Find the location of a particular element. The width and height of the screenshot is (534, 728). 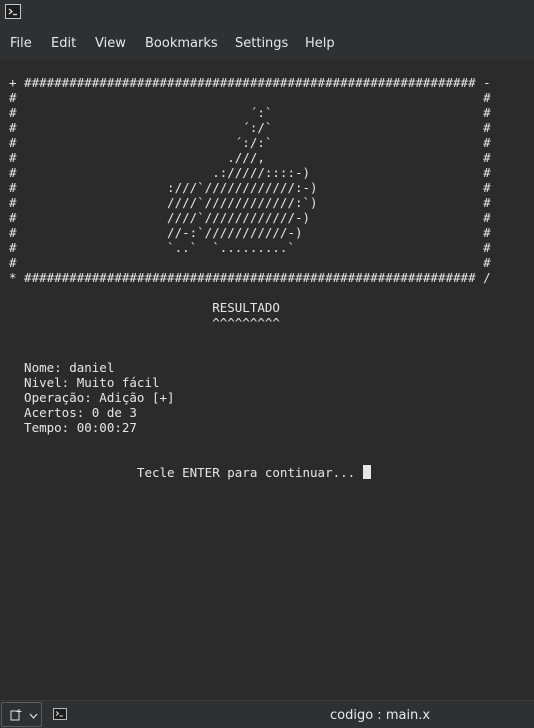

menu-view: View is located at coordinates (110, 44).